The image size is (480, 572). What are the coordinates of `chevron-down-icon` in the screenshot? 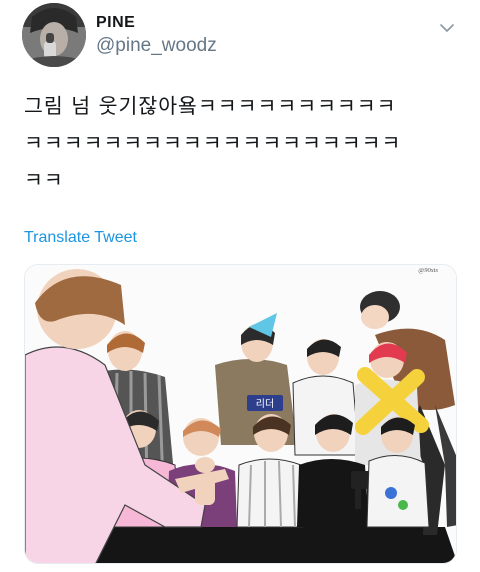 It's located at (447, 25).